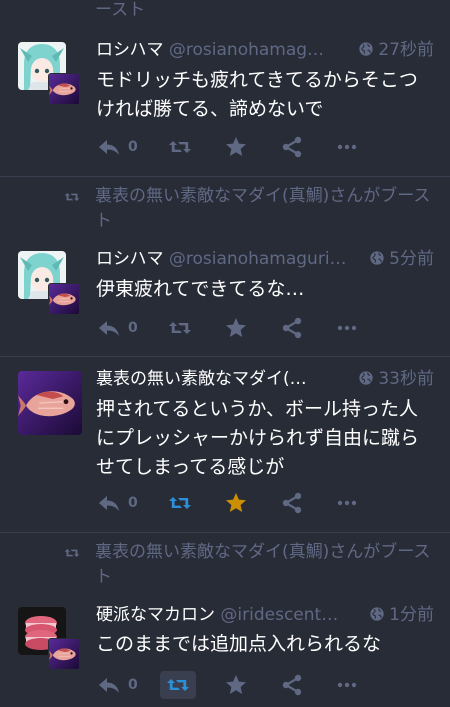 The width and height of the screenshot is (450, 707). Describe the element at coordinates (239, 644) in the screenshot. I see `status-content: このままでは追加点入れられるな` at that location.